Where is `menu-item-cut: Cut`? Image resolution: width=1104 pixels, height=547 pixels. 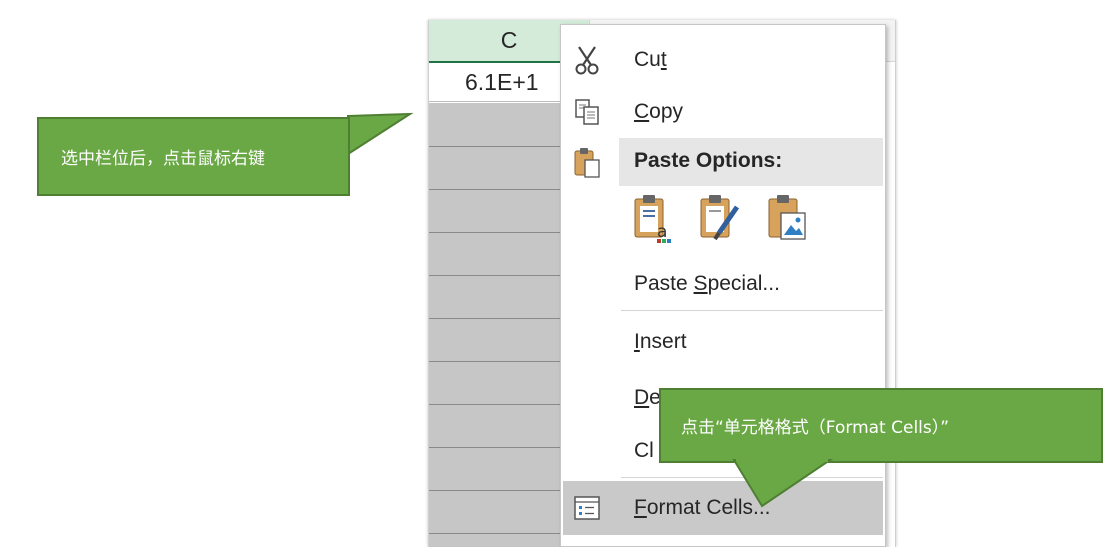 menu-item-cut: Cut is located at coordinates (723, 60).